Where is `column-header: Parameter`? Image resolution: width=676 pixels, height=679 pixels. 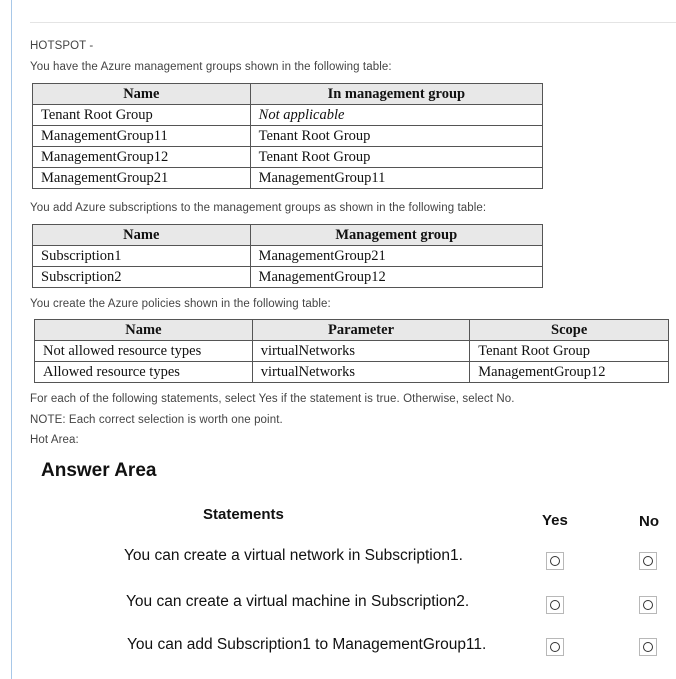
column-header: Parameter is located at coordinates (361, 330).